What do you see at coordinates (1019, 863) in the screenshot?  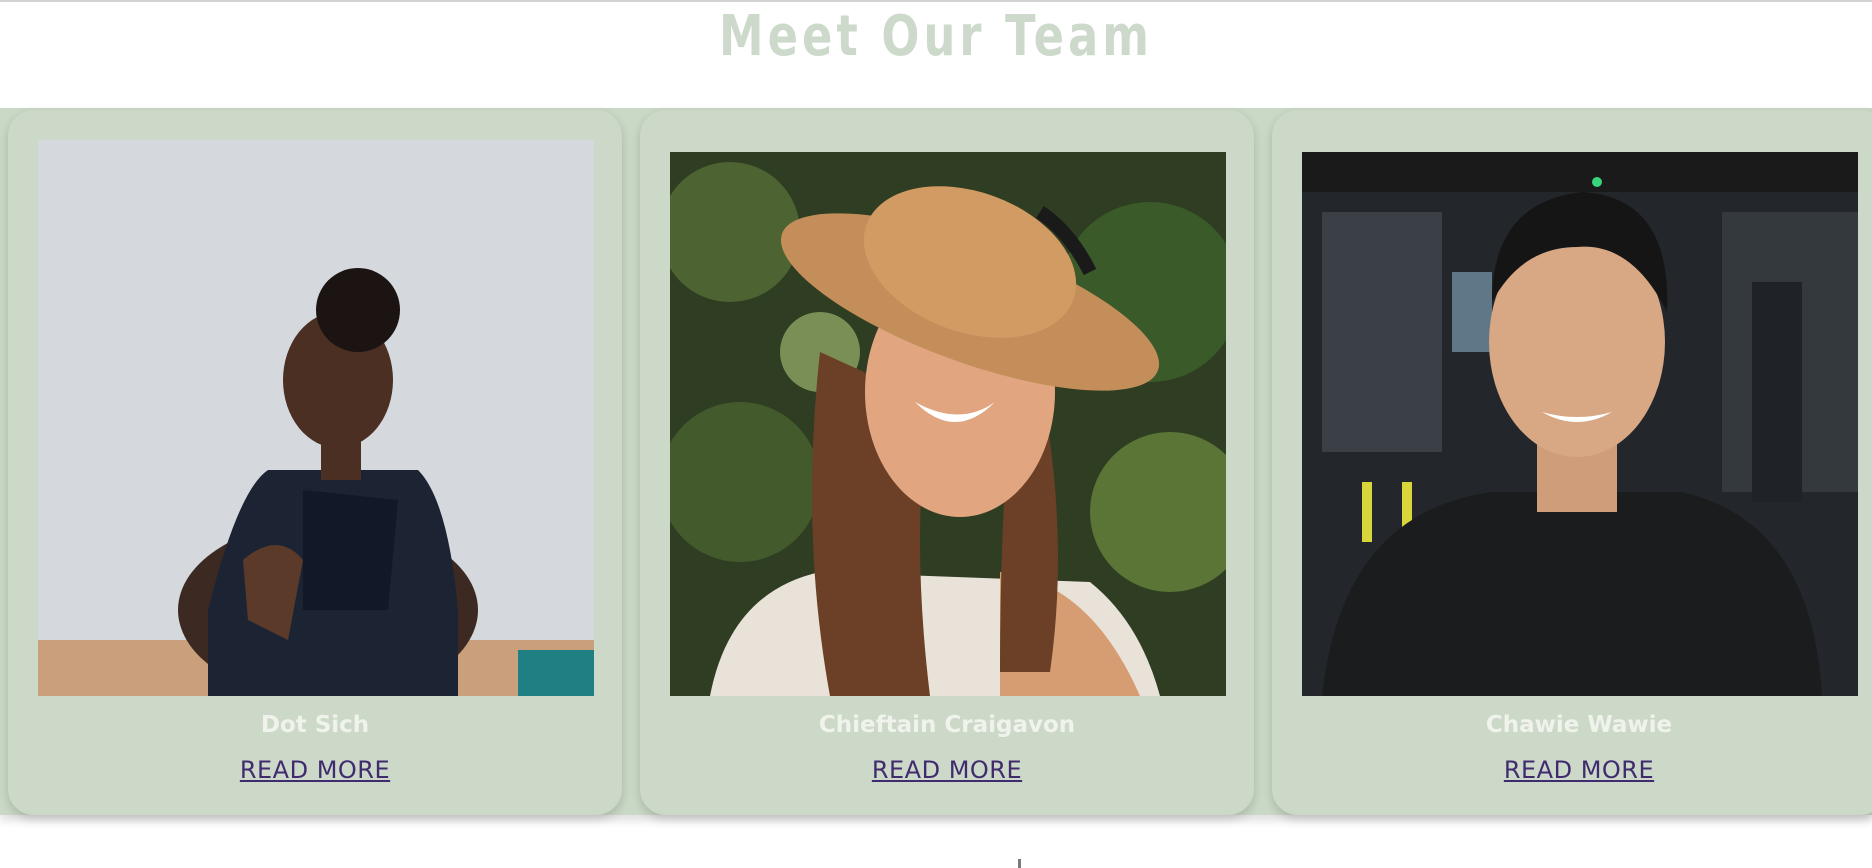 I see `section-tick-mark` at bounding box center [1019, 863].